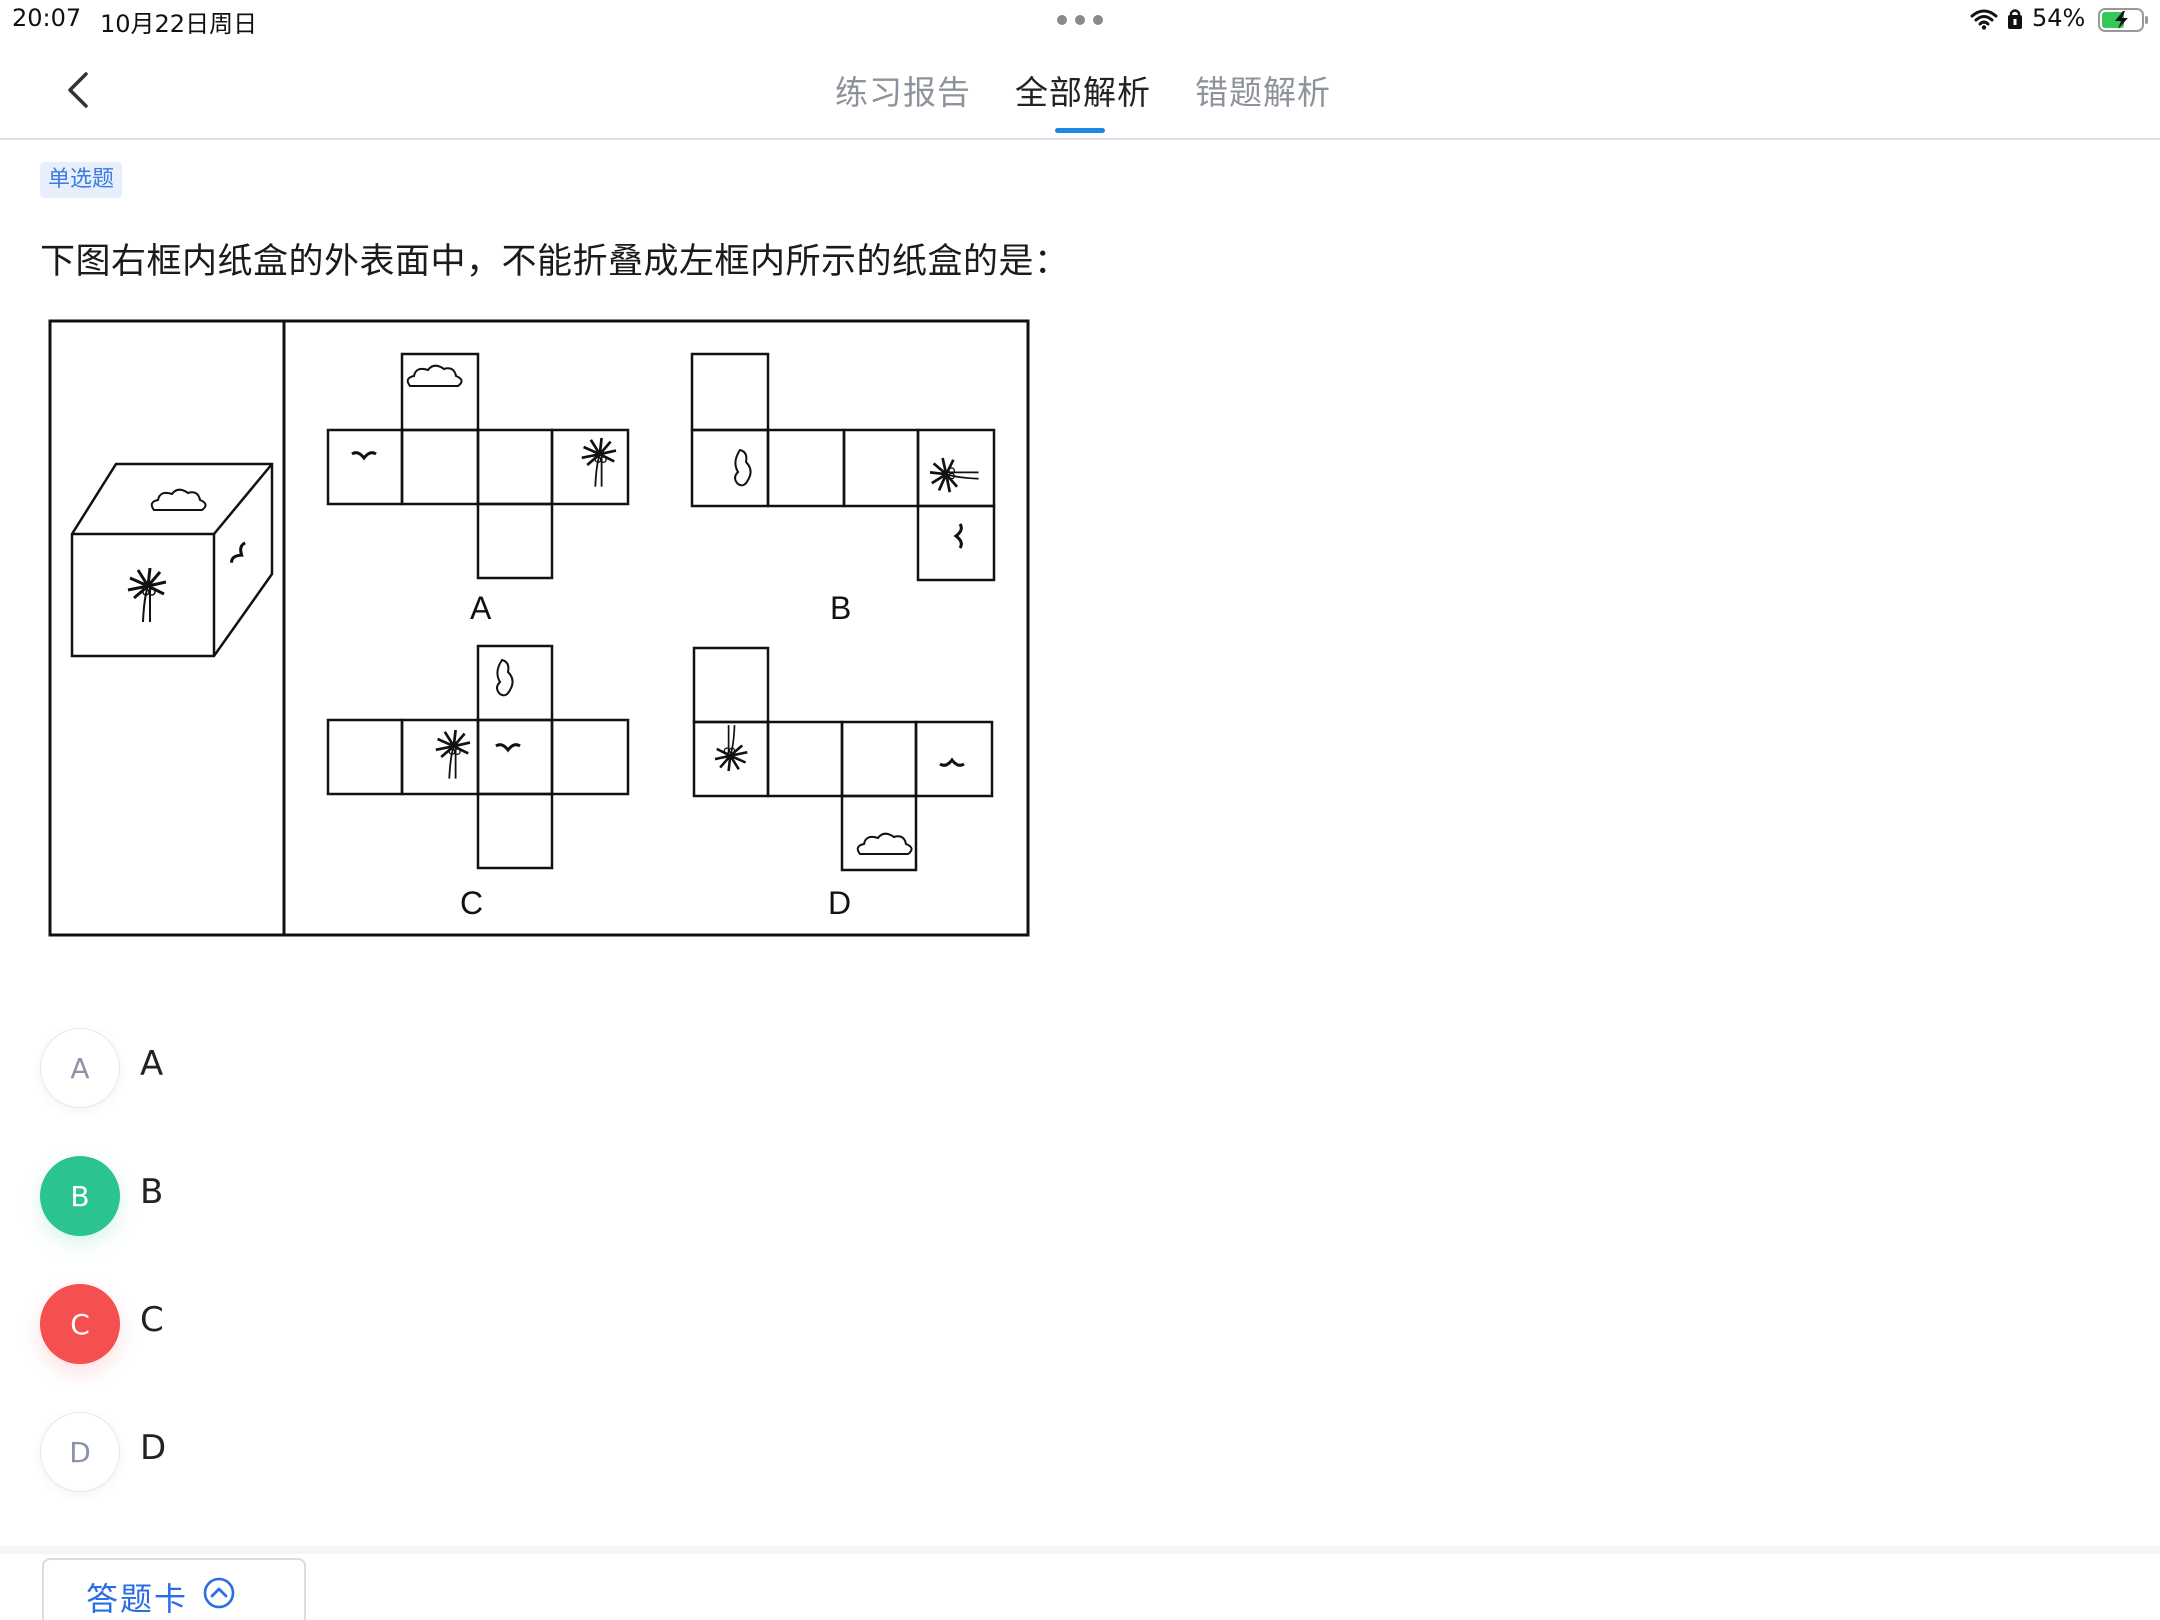 Image resolution: width=2160 pixels, height=1620 pixels. I want to click on answer-card-button: 答题卡, so click(174, 1589).